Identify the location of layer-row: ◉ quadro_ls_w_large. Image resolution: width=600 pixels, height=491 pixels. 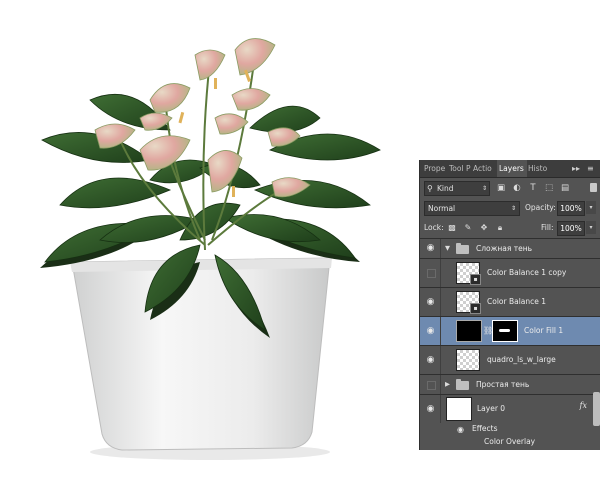
(510, 360).